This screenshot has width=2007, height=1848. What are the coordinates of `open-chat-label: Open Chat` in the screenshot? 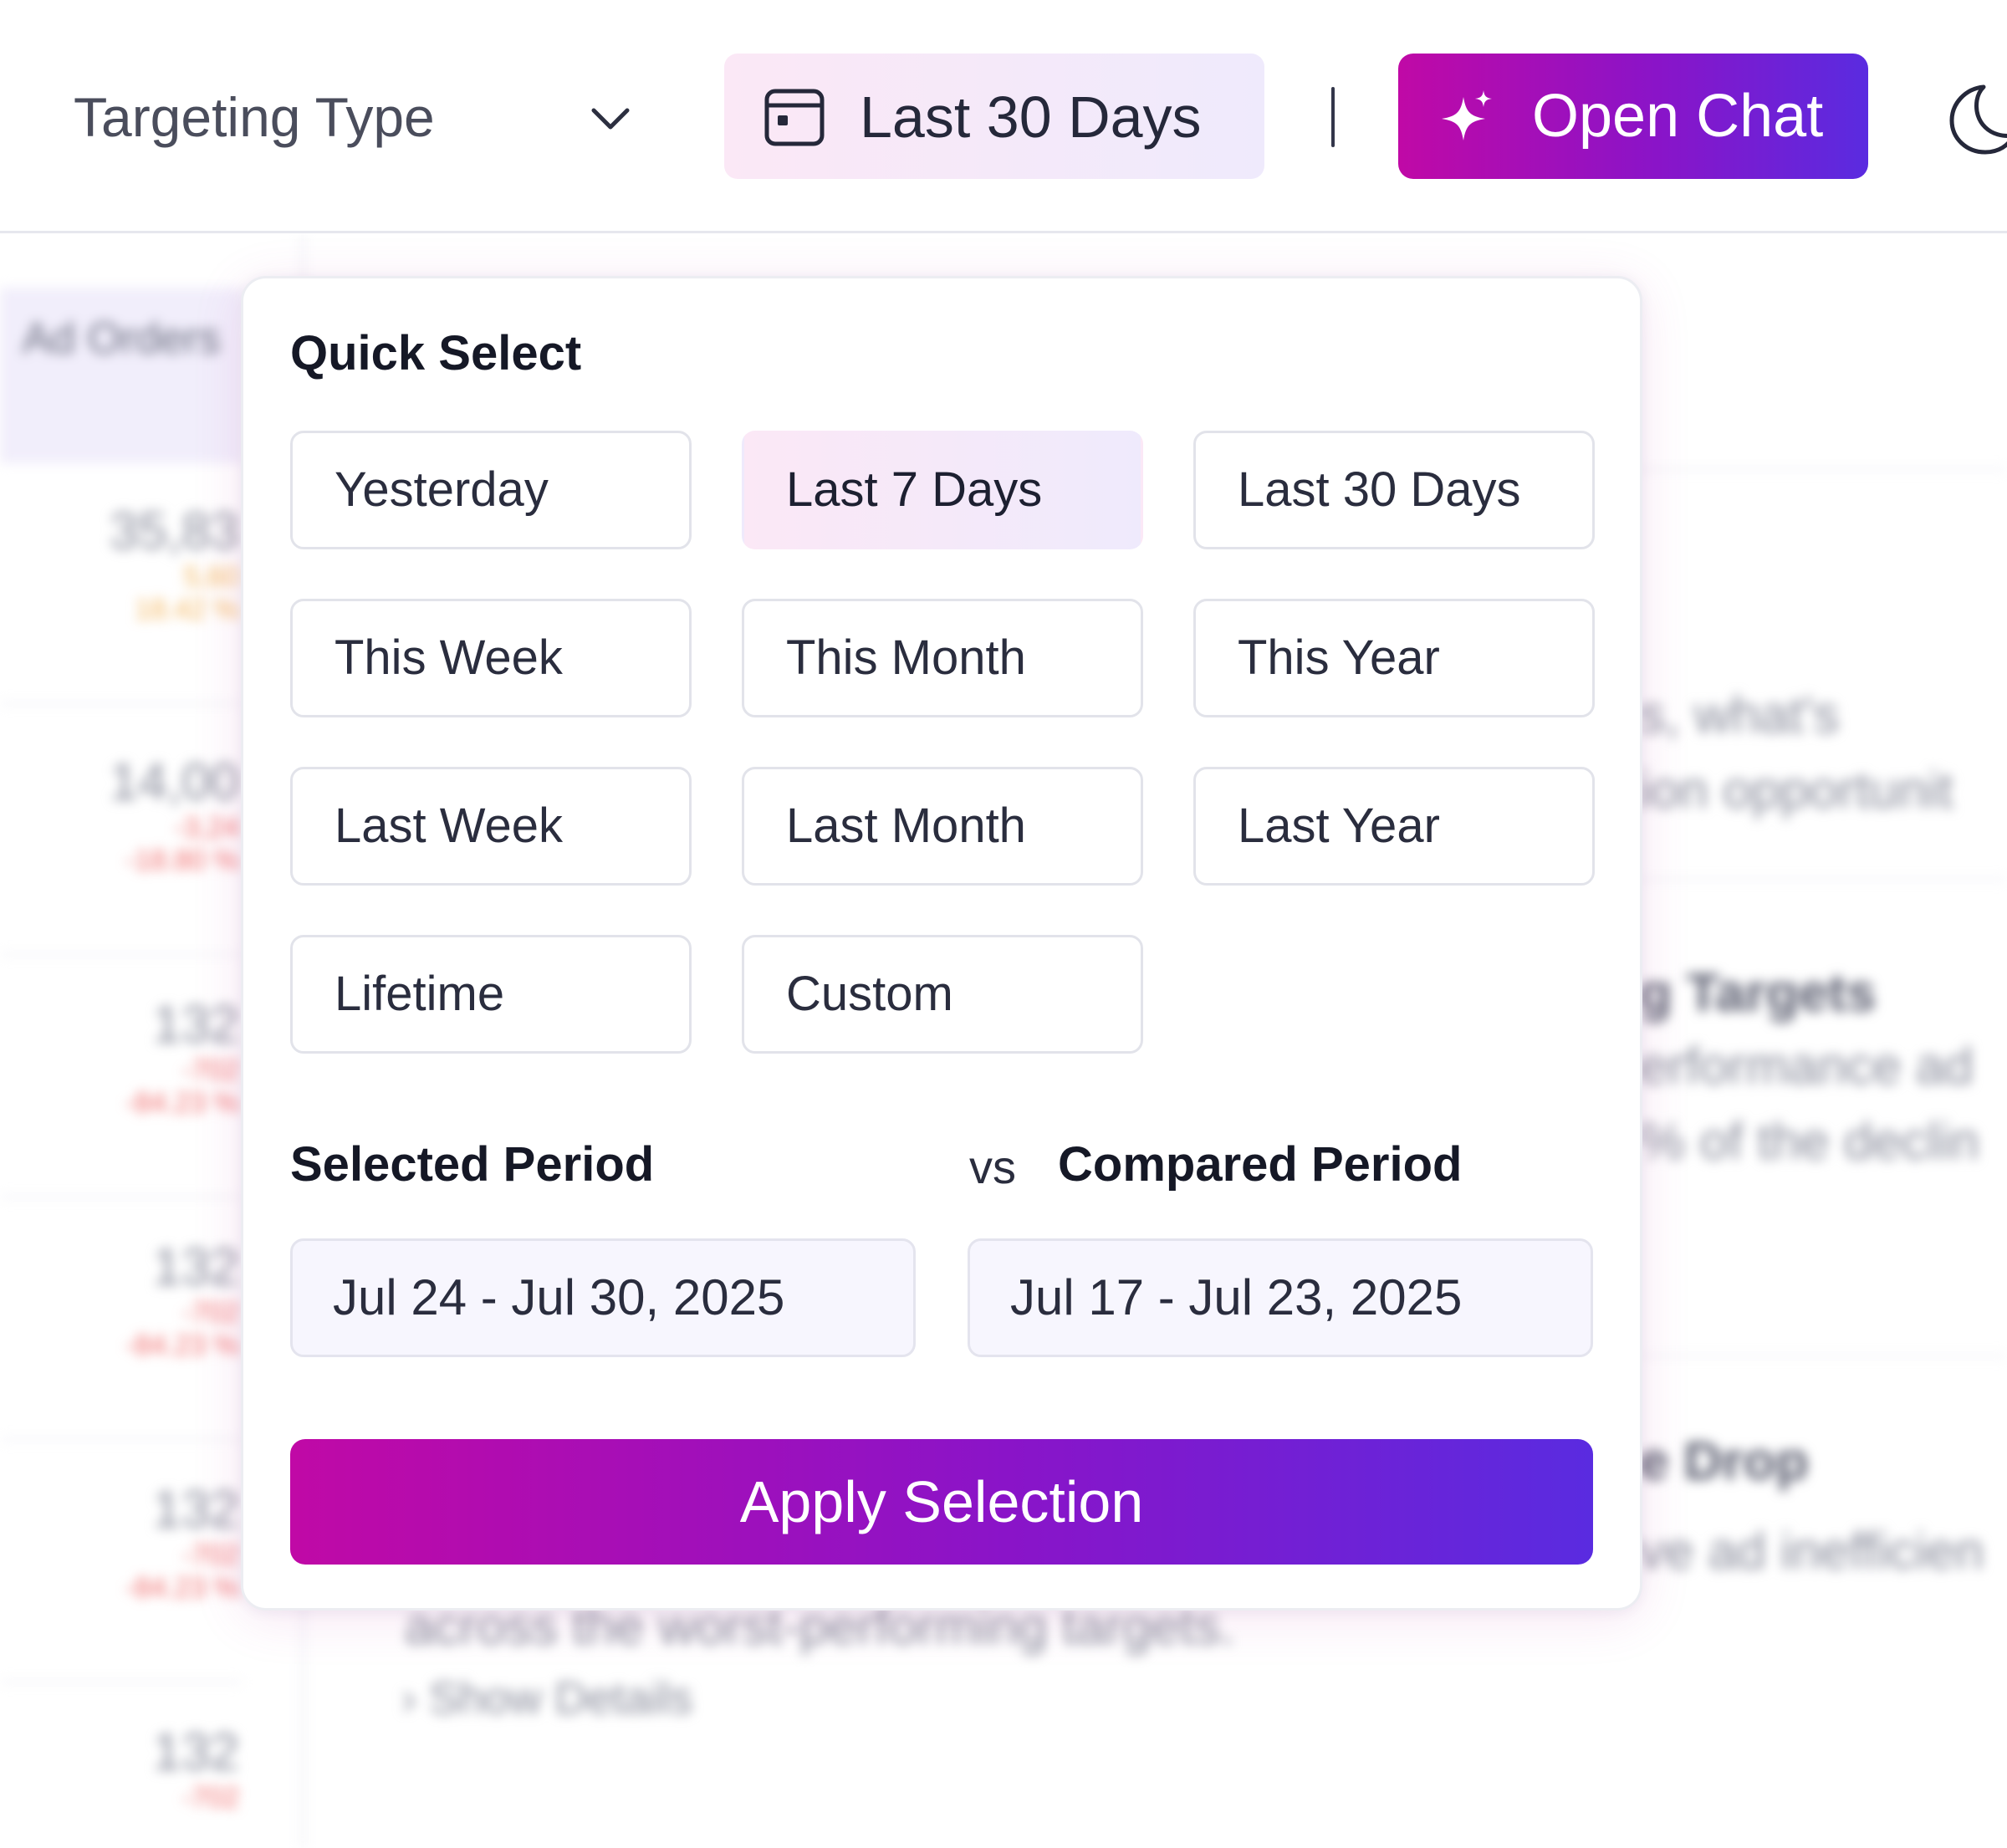 It's located at (1678, 116).